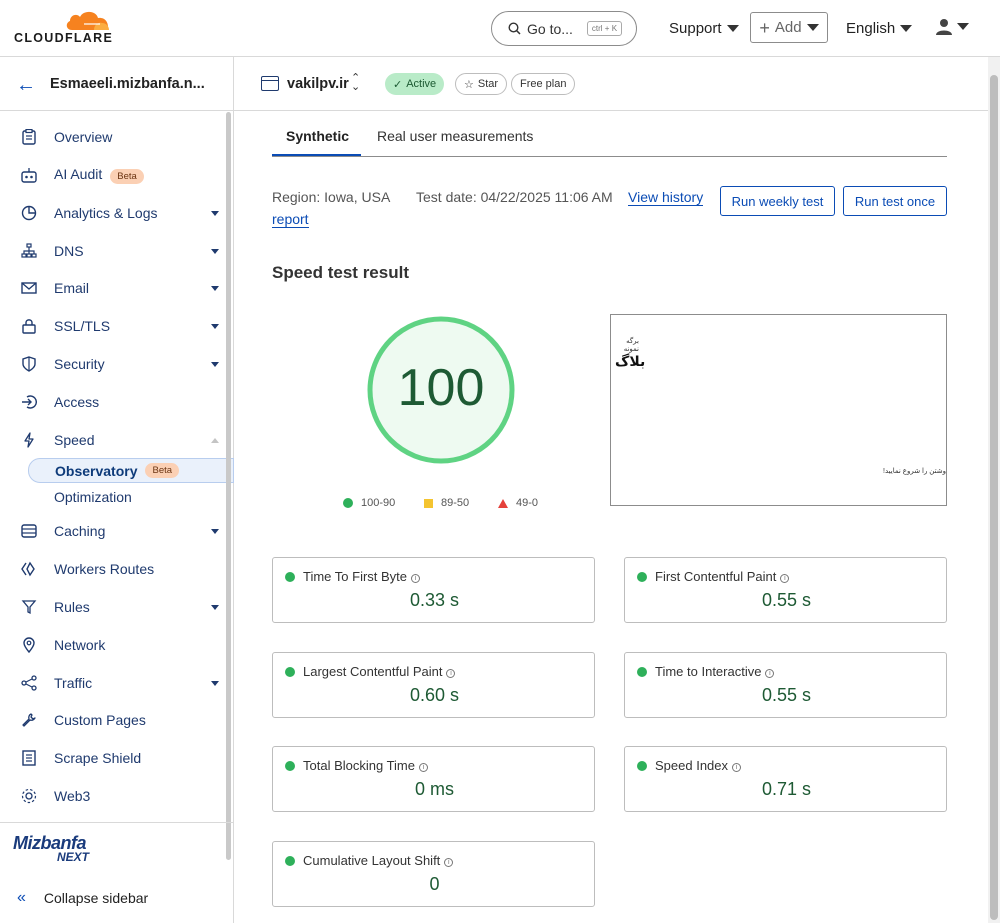  Describe the element at coordinates (317, 136) in the screenshot. I see `tab-synthetic: Synthetic` at that location.